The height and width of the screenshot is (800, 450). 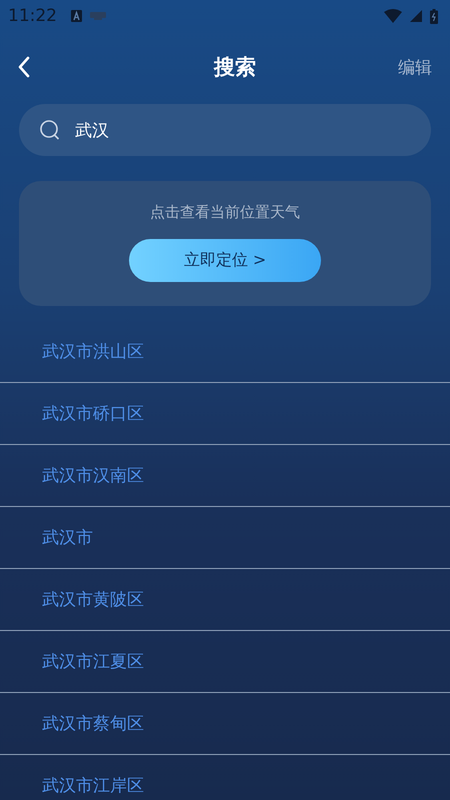 What do you see at coordinates (225, 476) in the screenshot?
I see `result-item: 武汉市汉南区` at bounding box center [225, 476].